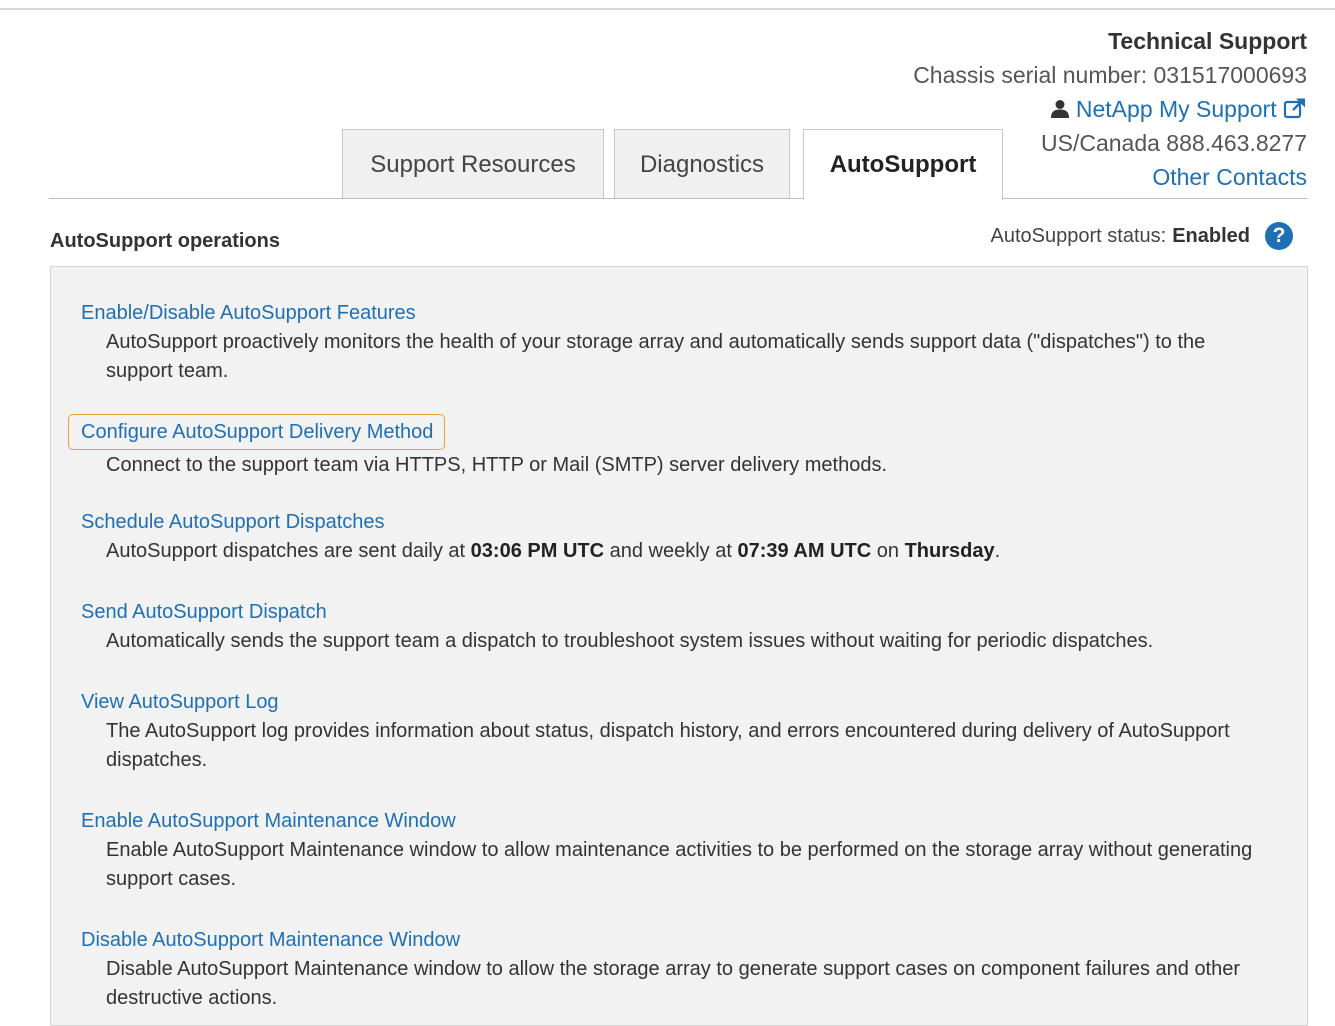 Image resolution: width=1335 pixels, height=1026 pixels. I want to click on send-dispatch-link: Send AutoSupport Dispatch, so click(204, 612).